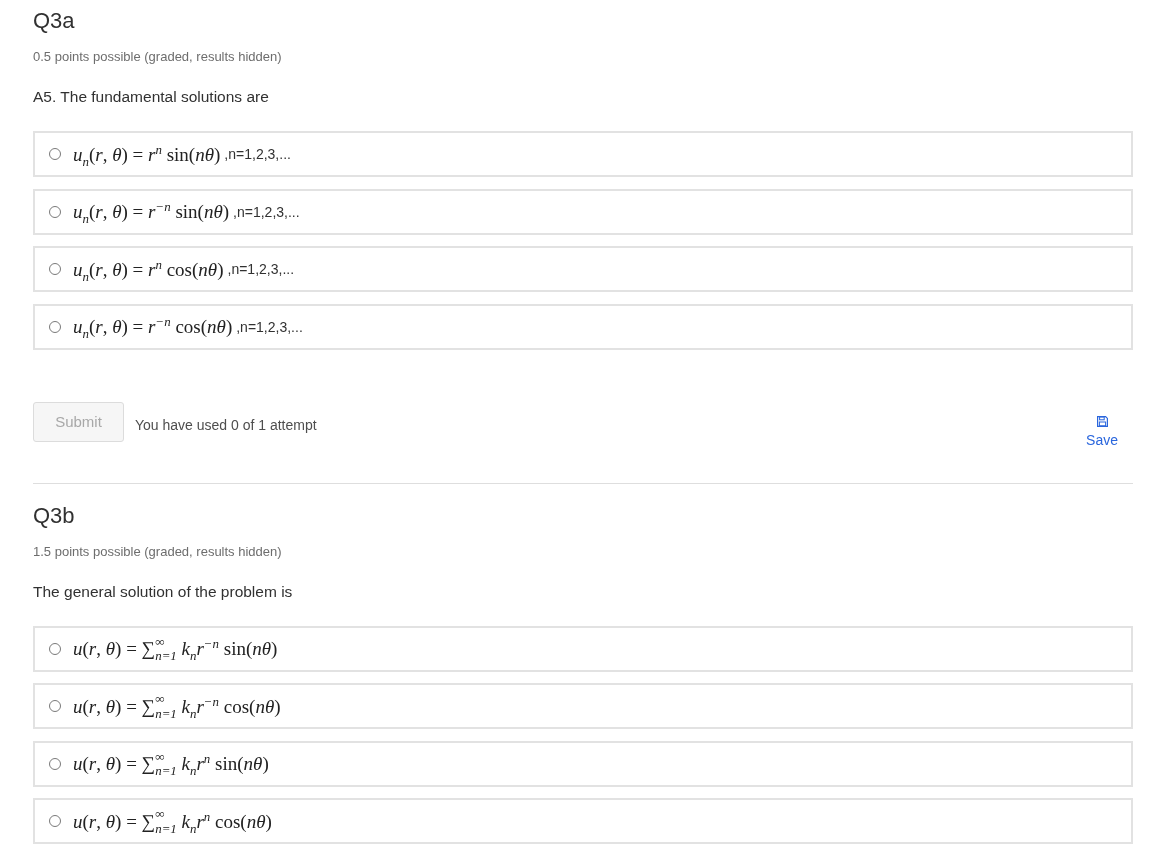 This screenshot has height=868, width=1171. I want to click on save-icon, so click(1102, 421).